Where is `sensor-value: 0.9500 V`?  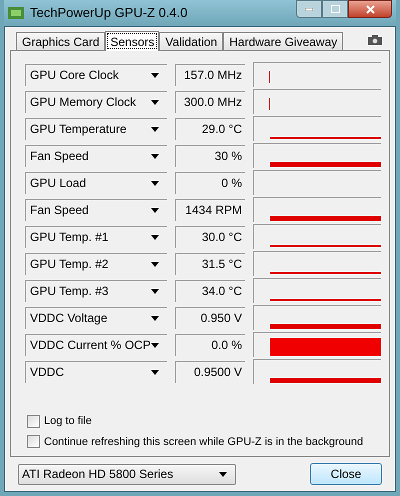 sensor-value: 0.9500 V is located at coordinates (210, 371).